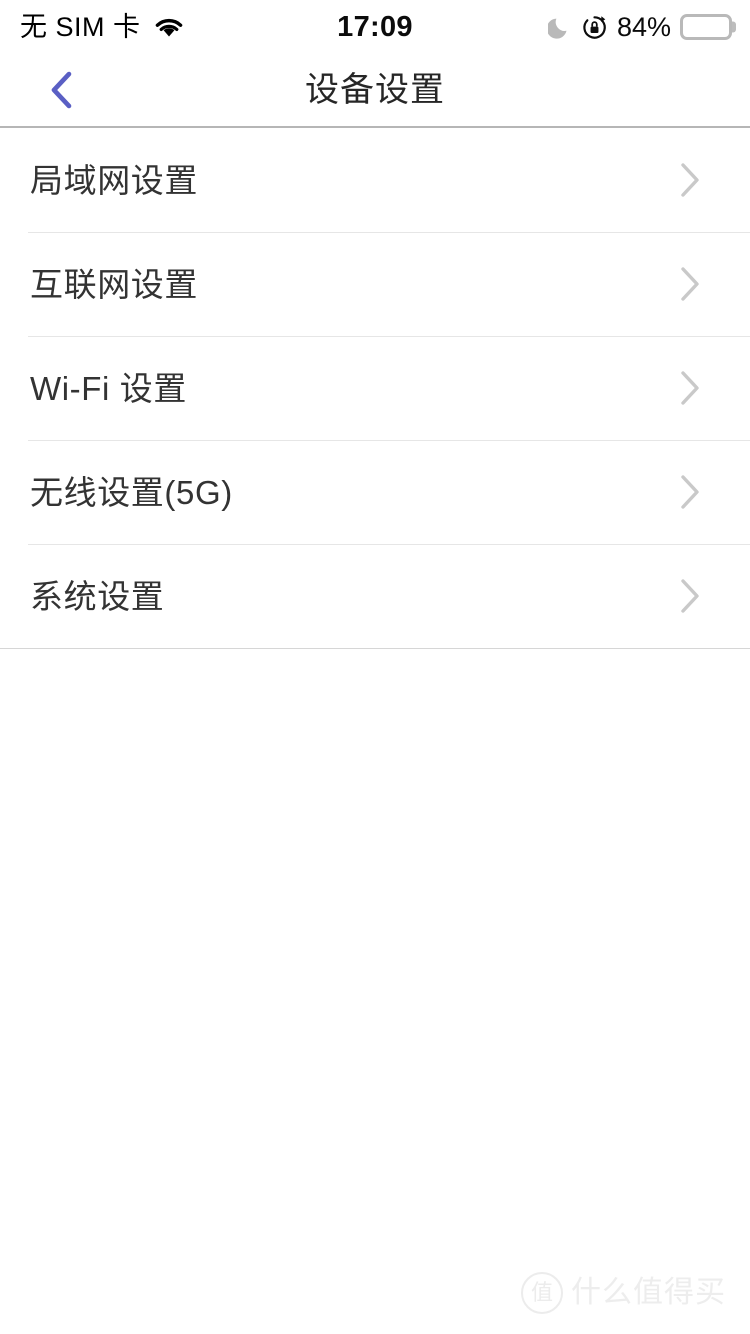 This screenshot has height=1334, width=750. I want to click on carrier-label: 无 SIM 卡, so click(80, 26).